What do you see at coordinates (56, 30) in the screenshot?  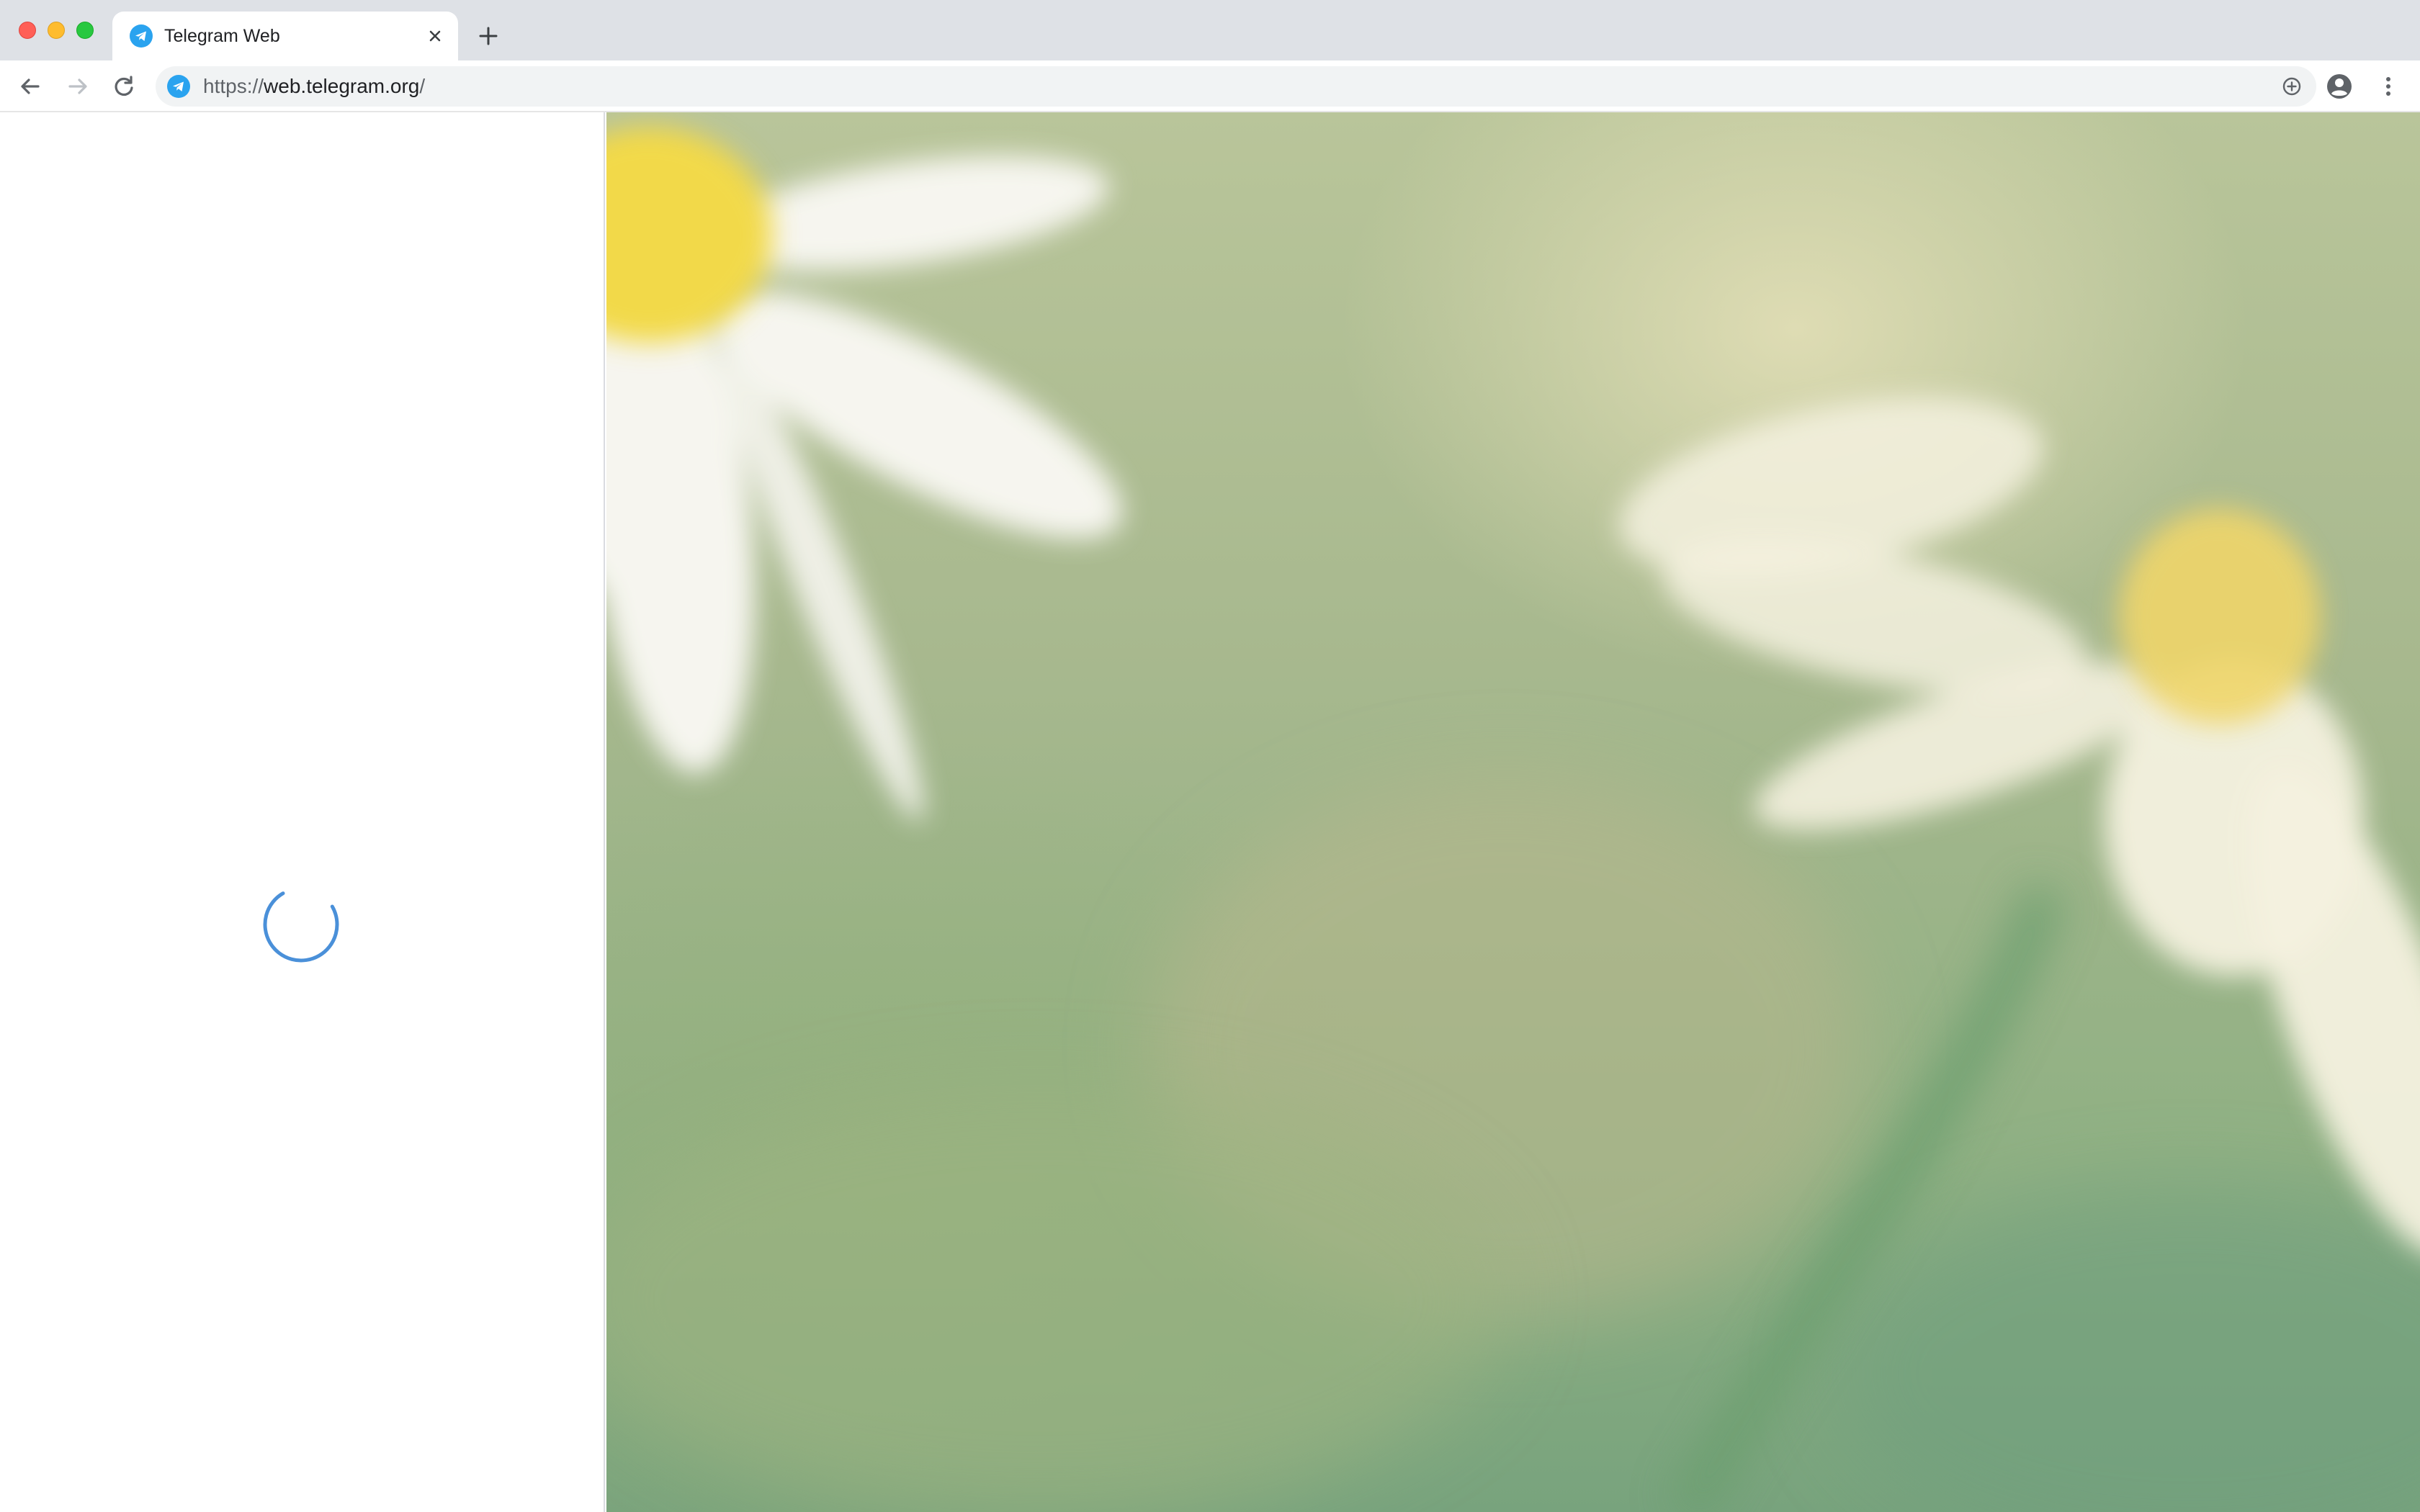 I see `window-minimize-button` at bounding box center [56, 30].